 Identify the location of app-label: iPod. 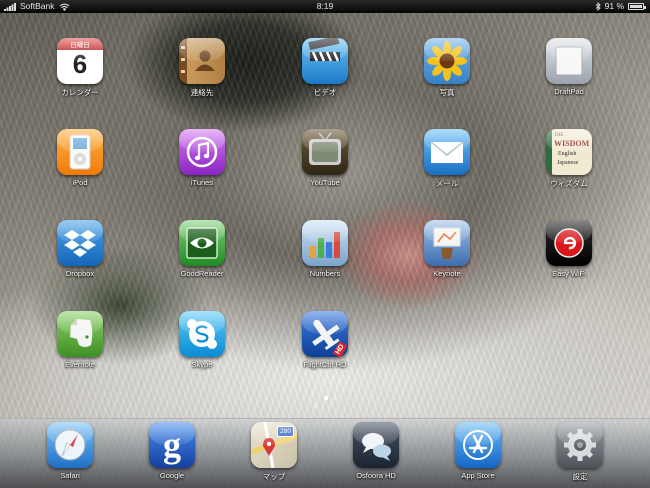
(80, 182).